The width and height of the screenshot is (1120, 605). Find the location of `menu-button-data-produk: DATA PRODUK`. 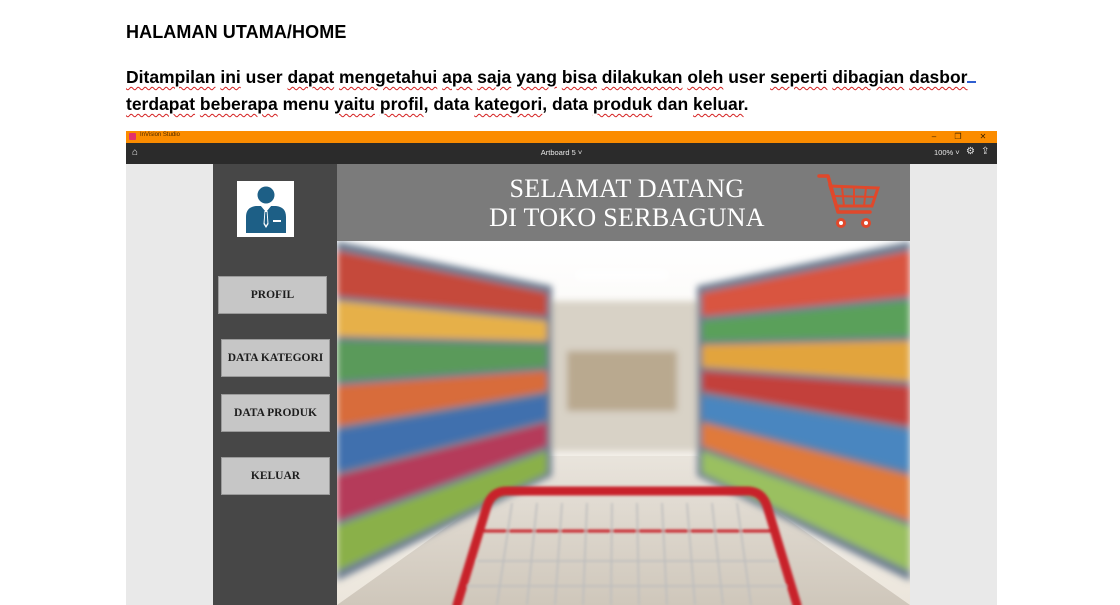

menu-button-data-produk: DATA PRODUK is located at coordinates (275, 413).